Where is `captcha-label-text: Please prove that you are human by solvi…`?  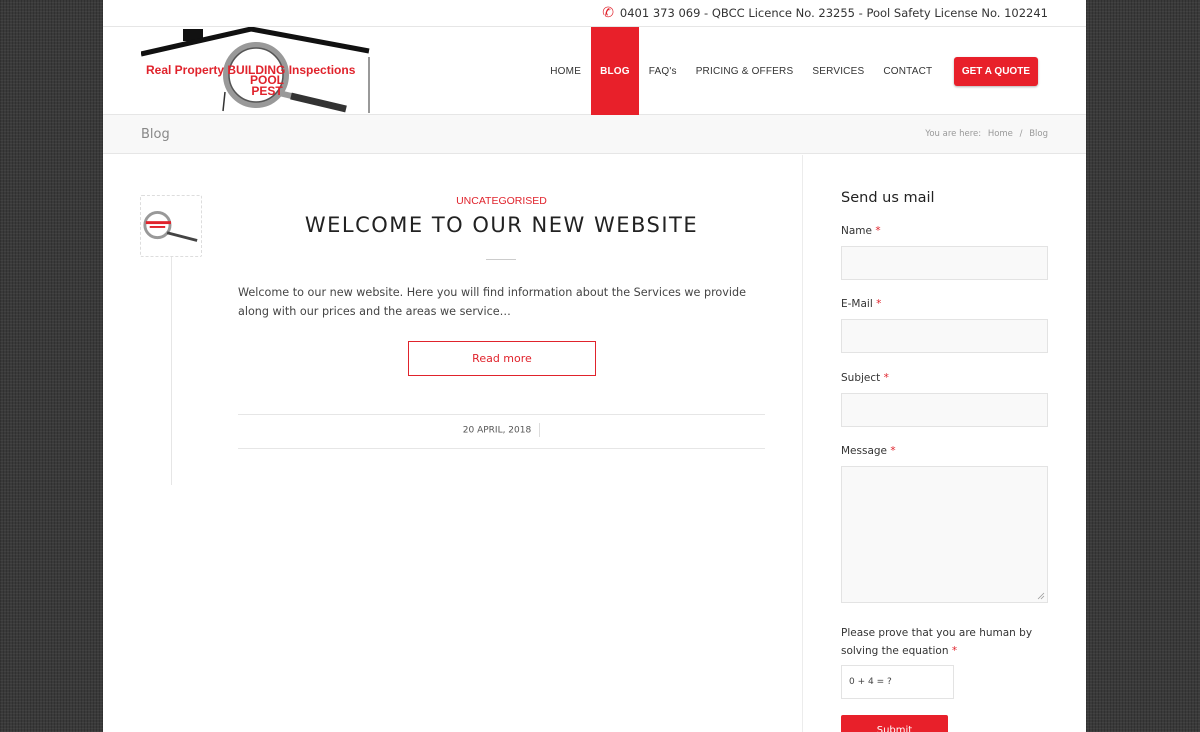
captcha-label-text: Please prove that you are human by solvi… is located at coordinates (937, 642).